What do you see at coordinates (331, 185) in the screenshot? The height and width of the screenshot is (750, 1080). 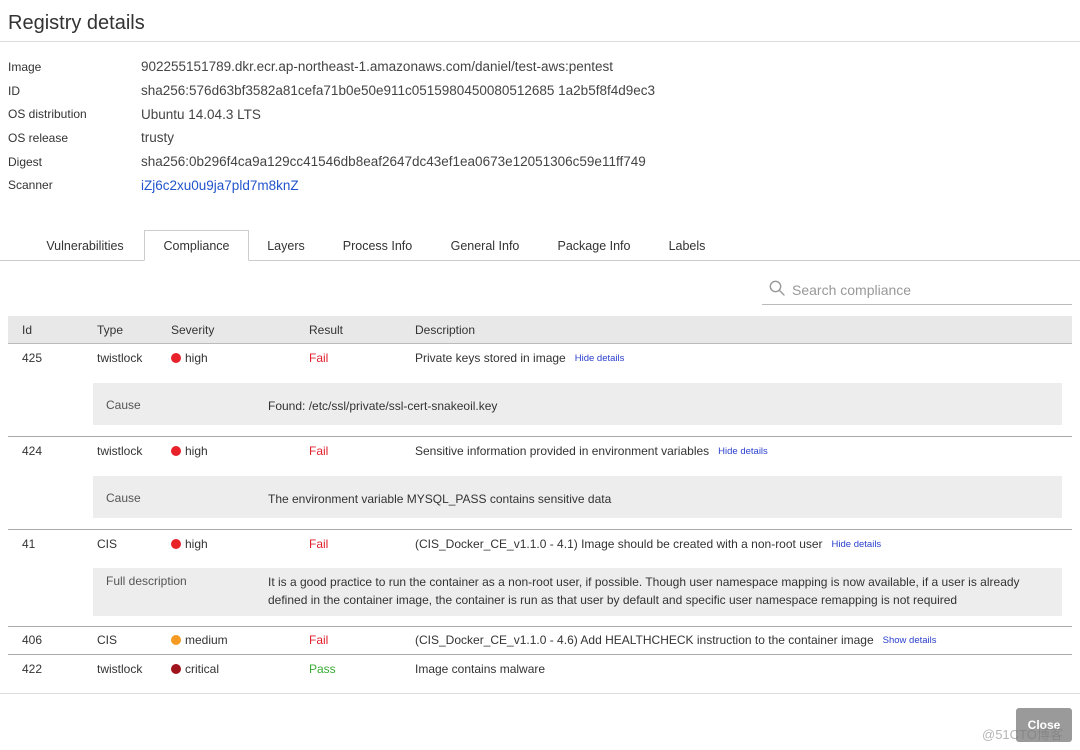 I see `detail-row-scanner: Scanner iZj6c2xu0u9ja7pld7m8knZ` at bounding box center [331, 185].